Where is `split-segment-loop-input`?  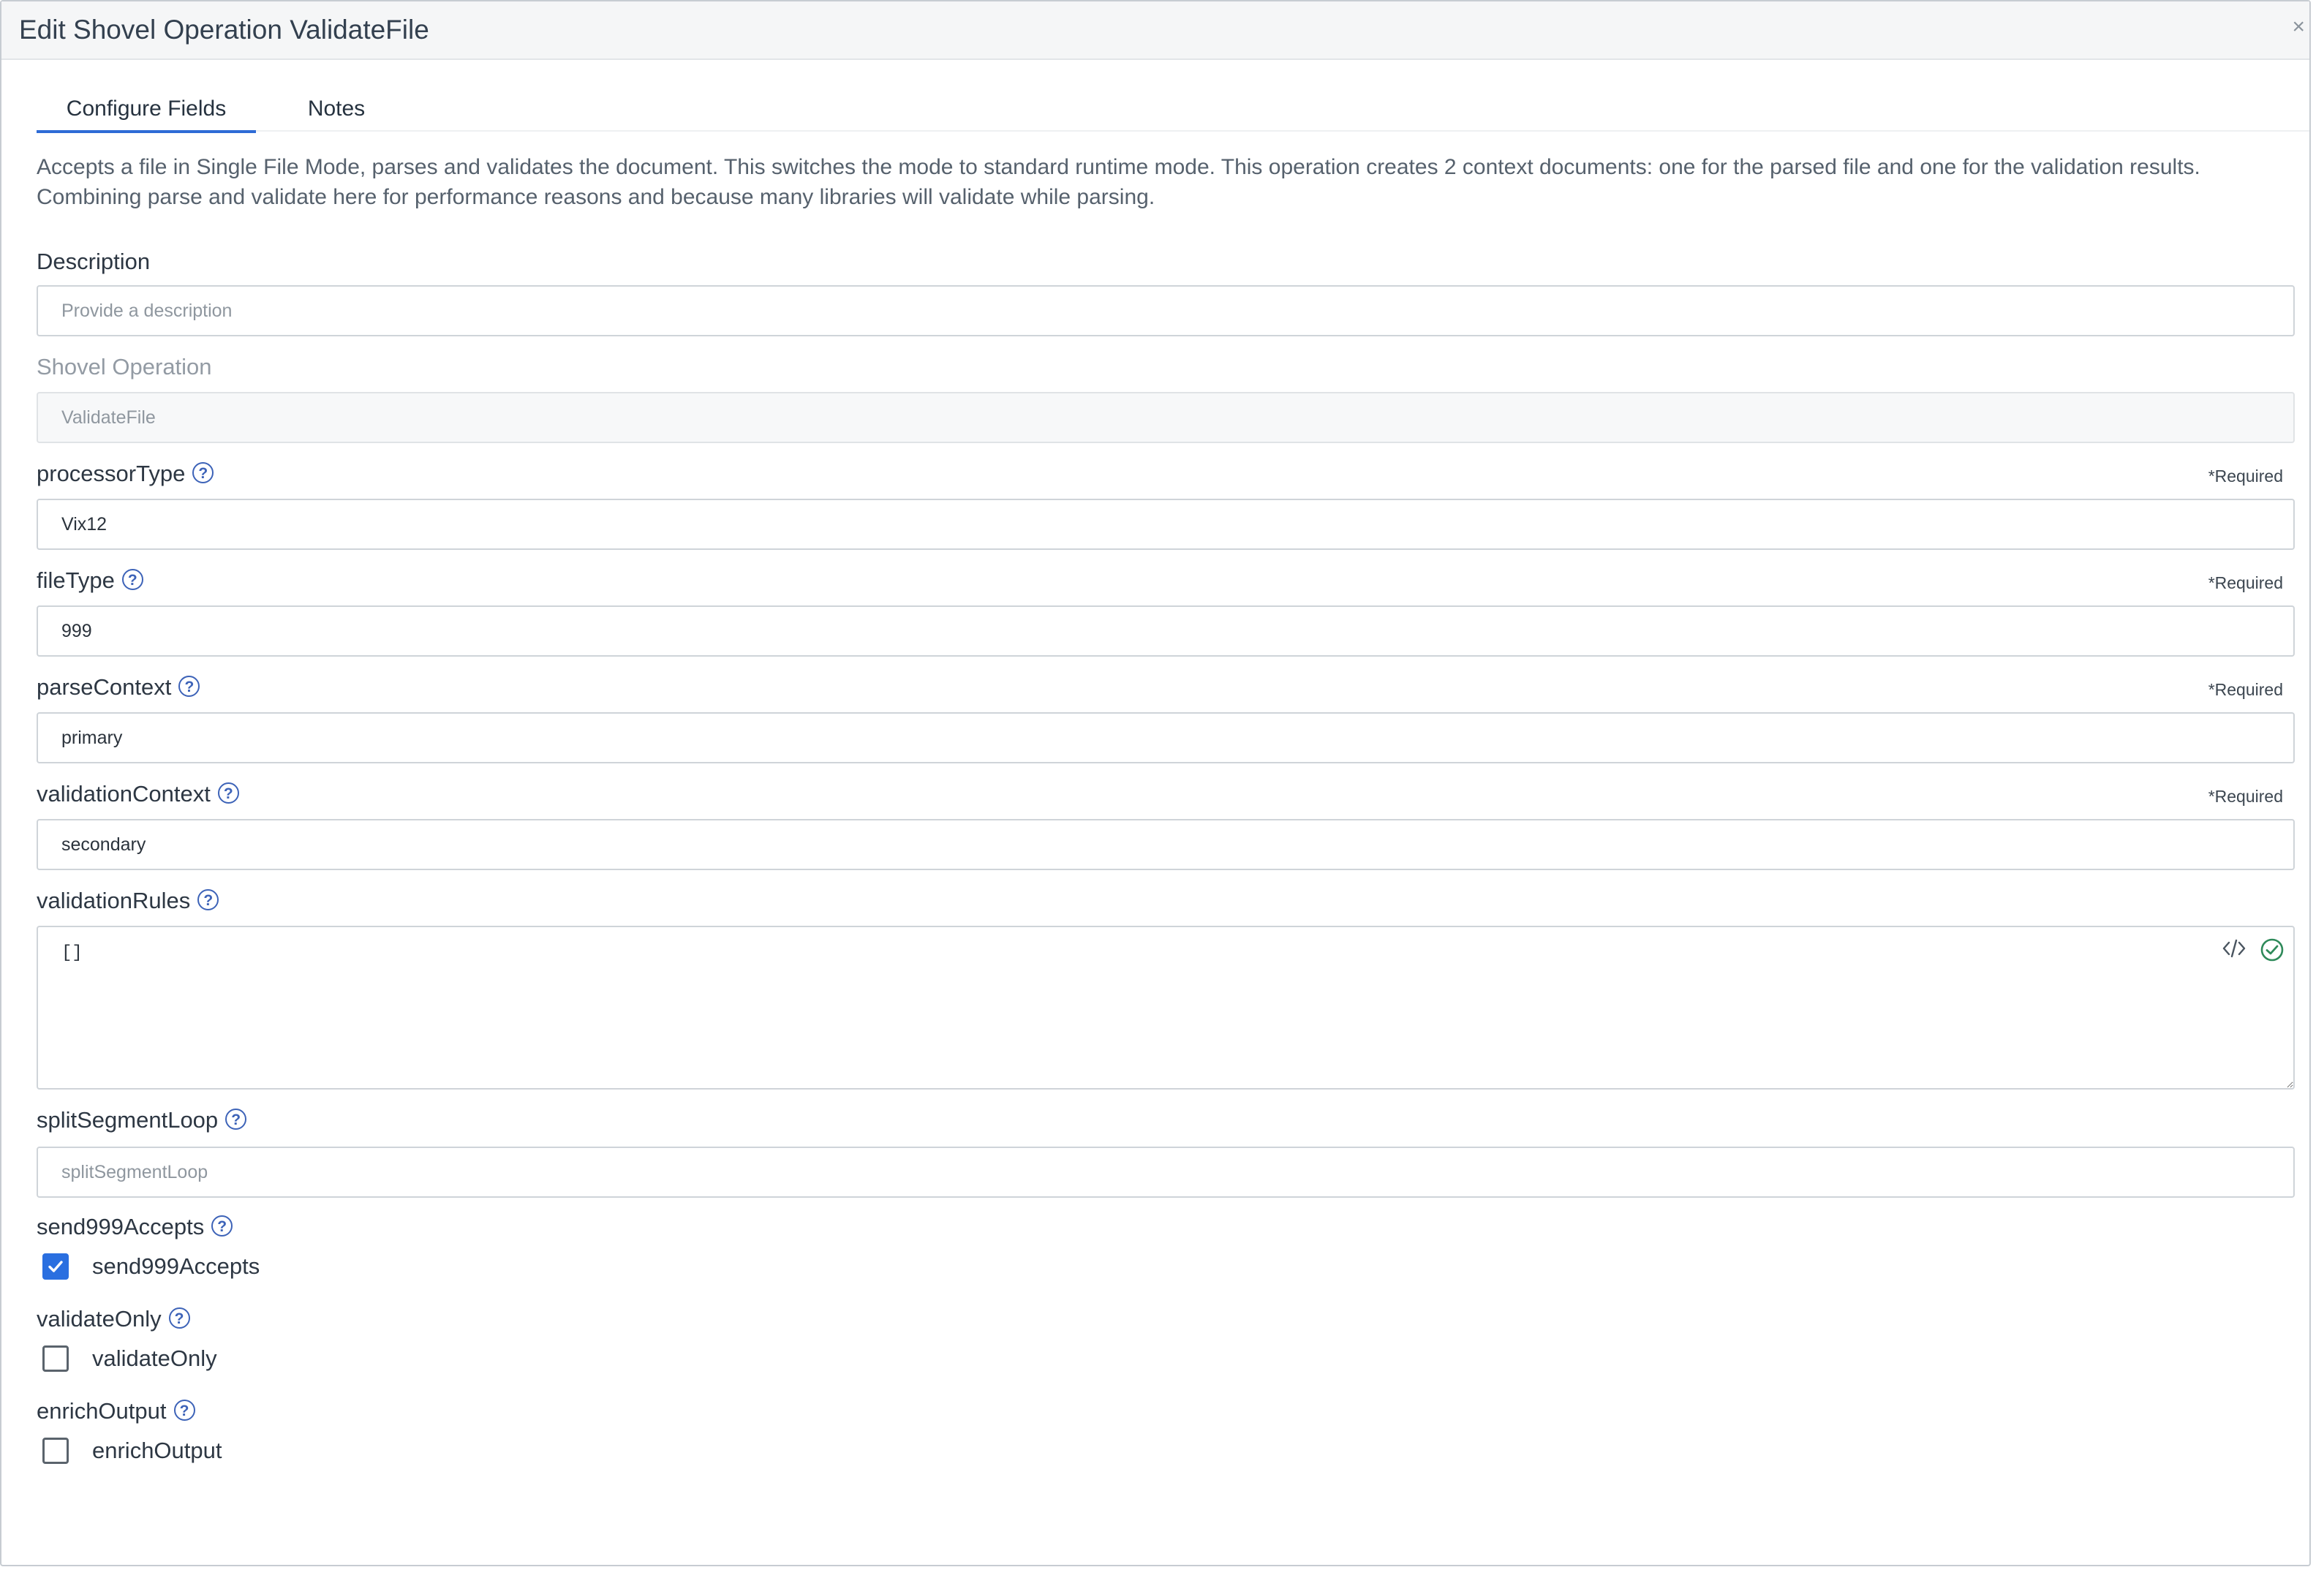 split-segment-loop-input is located at coordinates (1166, 1173).